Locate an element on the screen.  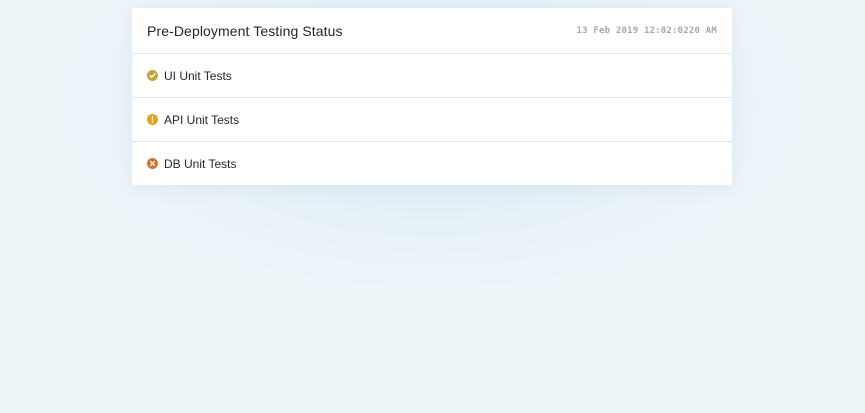
x-circle-icon is located at coordinates (152, 163).